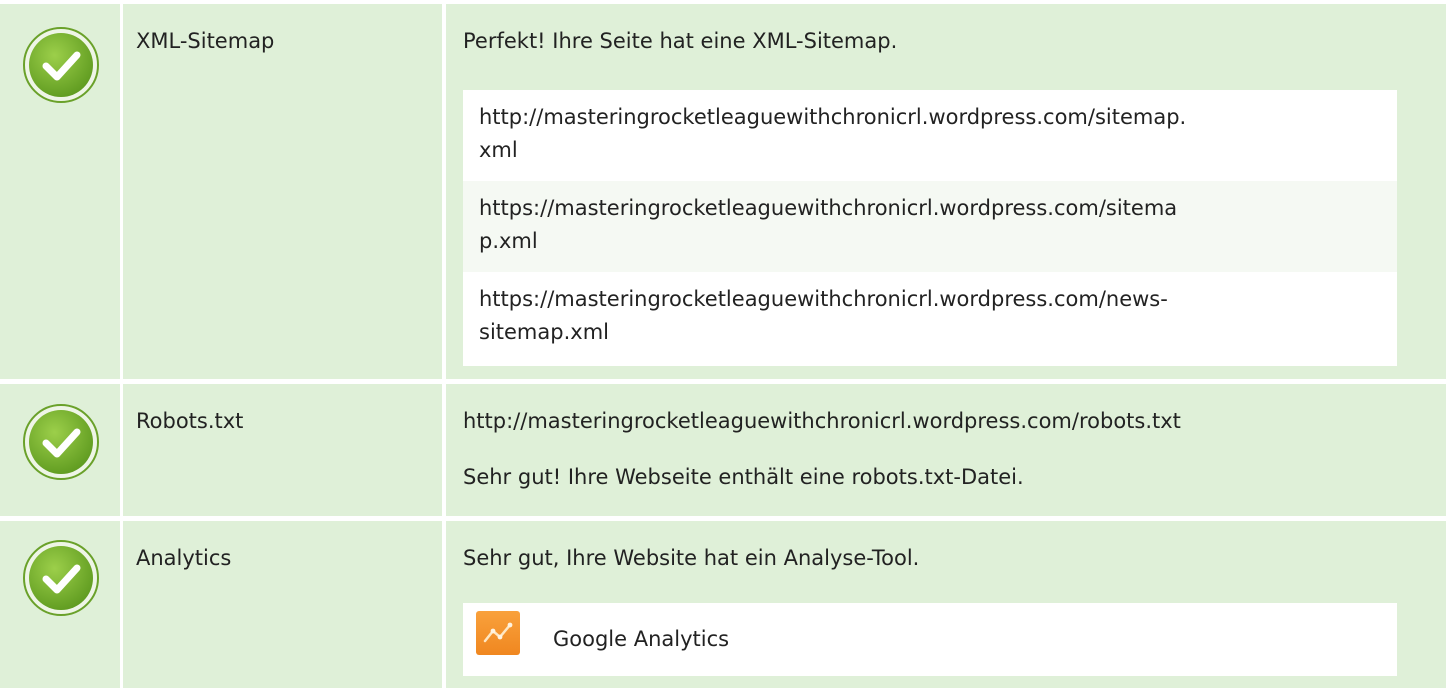  I want to click on label-cell: XML-Sitemap, so click(282, 191).